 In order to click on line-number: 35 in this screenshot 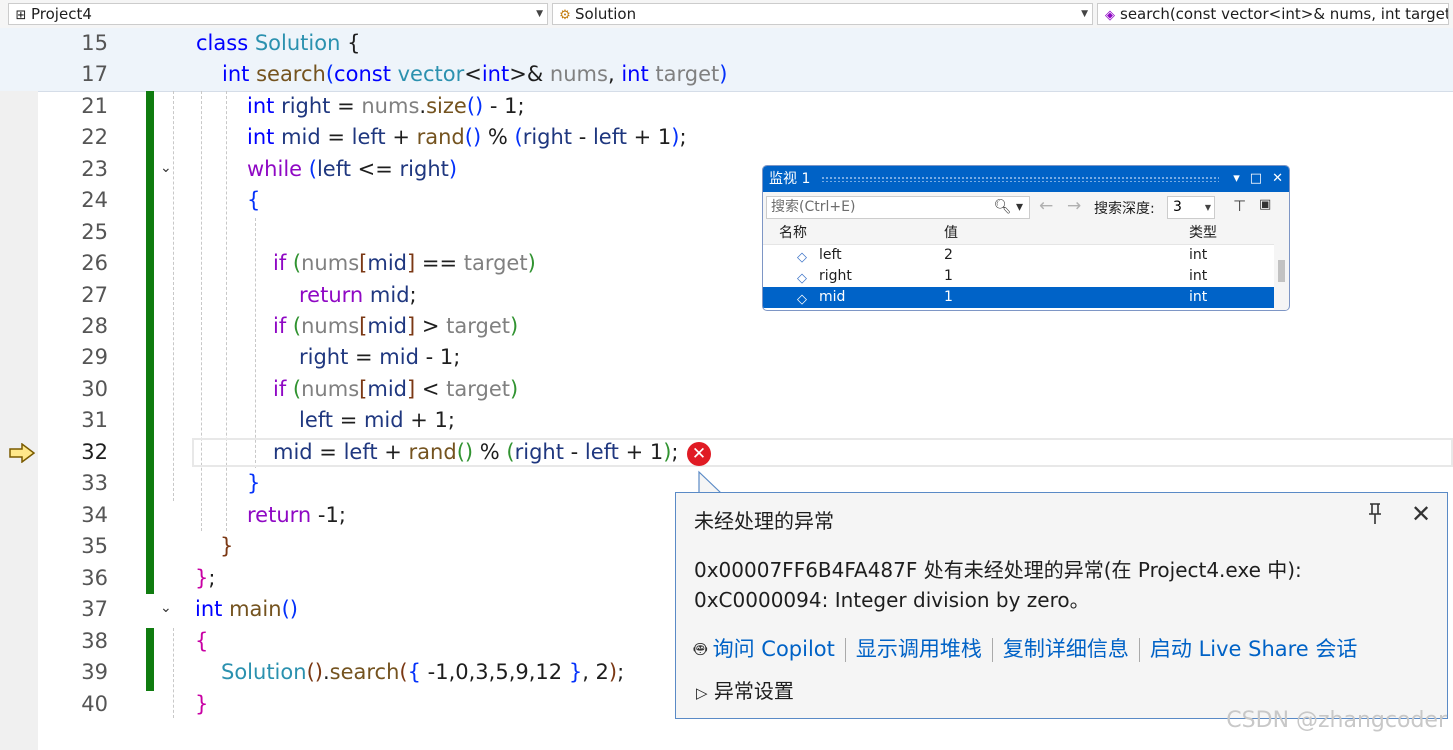, I will do `click(94, 546)`.